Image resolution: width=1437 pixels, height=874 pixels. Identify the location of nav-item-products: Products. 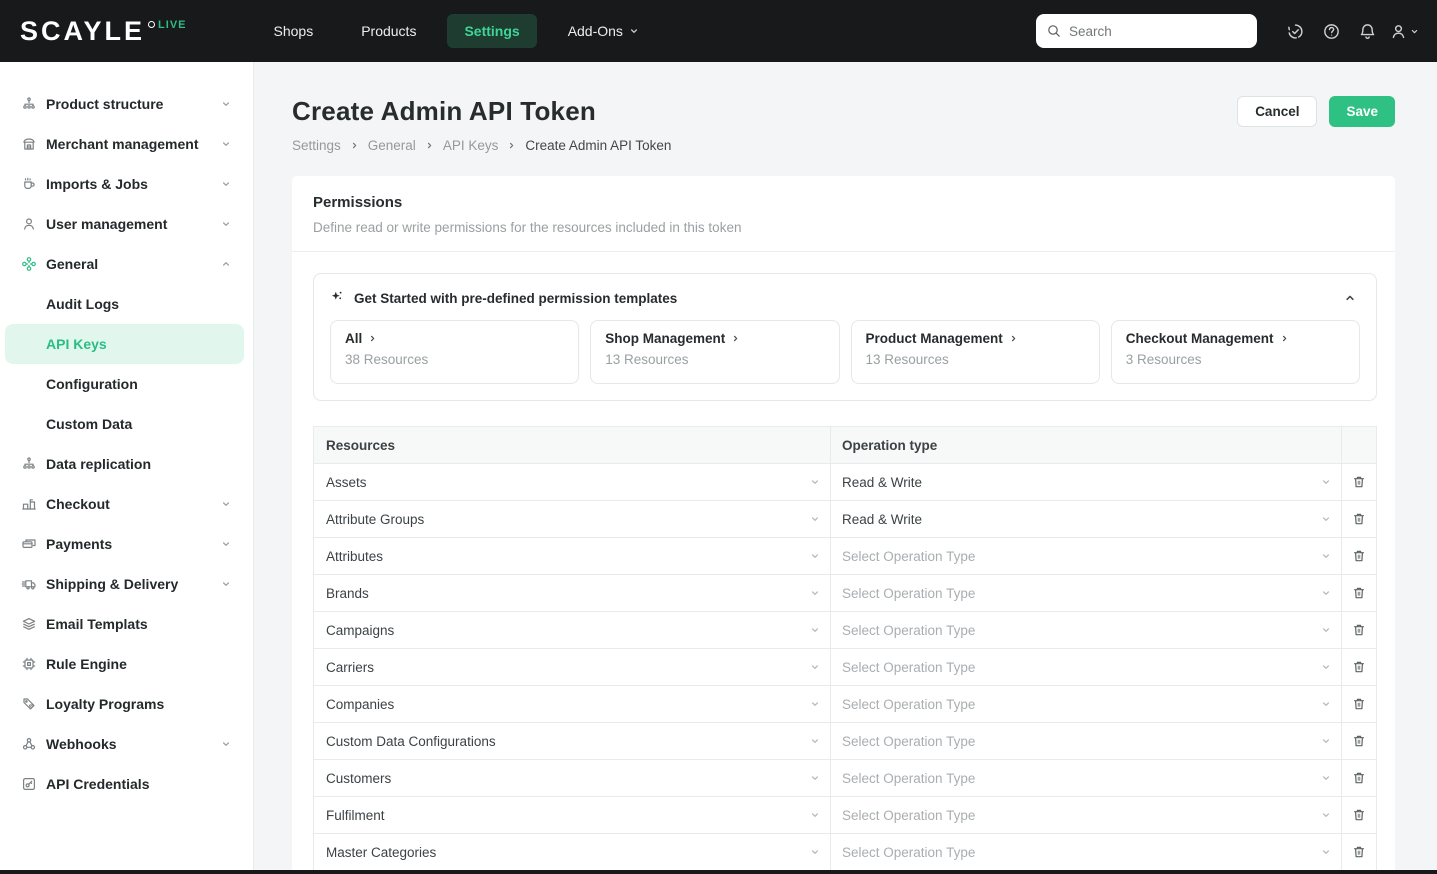
(388, 31).